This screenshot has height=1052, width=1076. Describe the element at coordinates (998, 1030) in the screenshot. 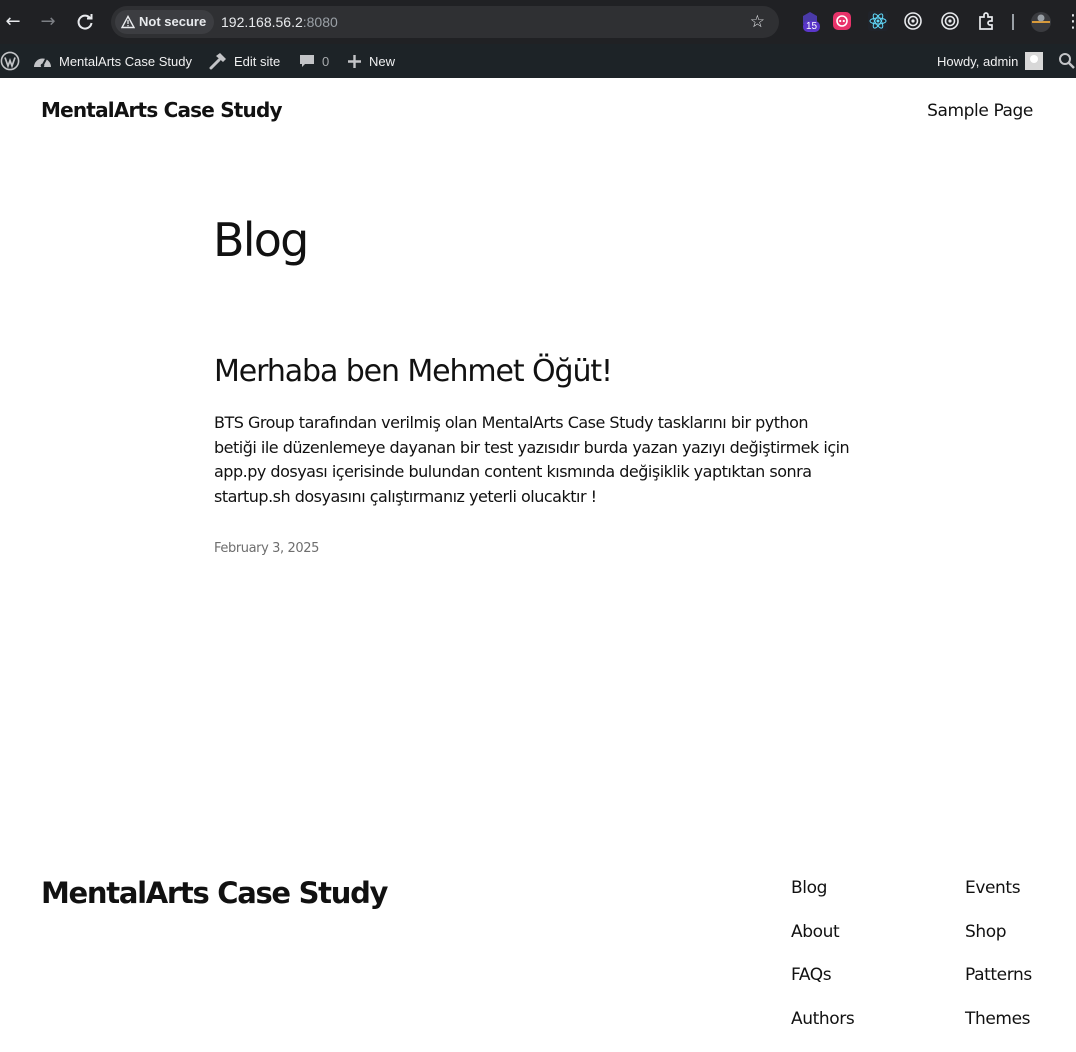

I see `footer-link-themes: Themes` at that location.